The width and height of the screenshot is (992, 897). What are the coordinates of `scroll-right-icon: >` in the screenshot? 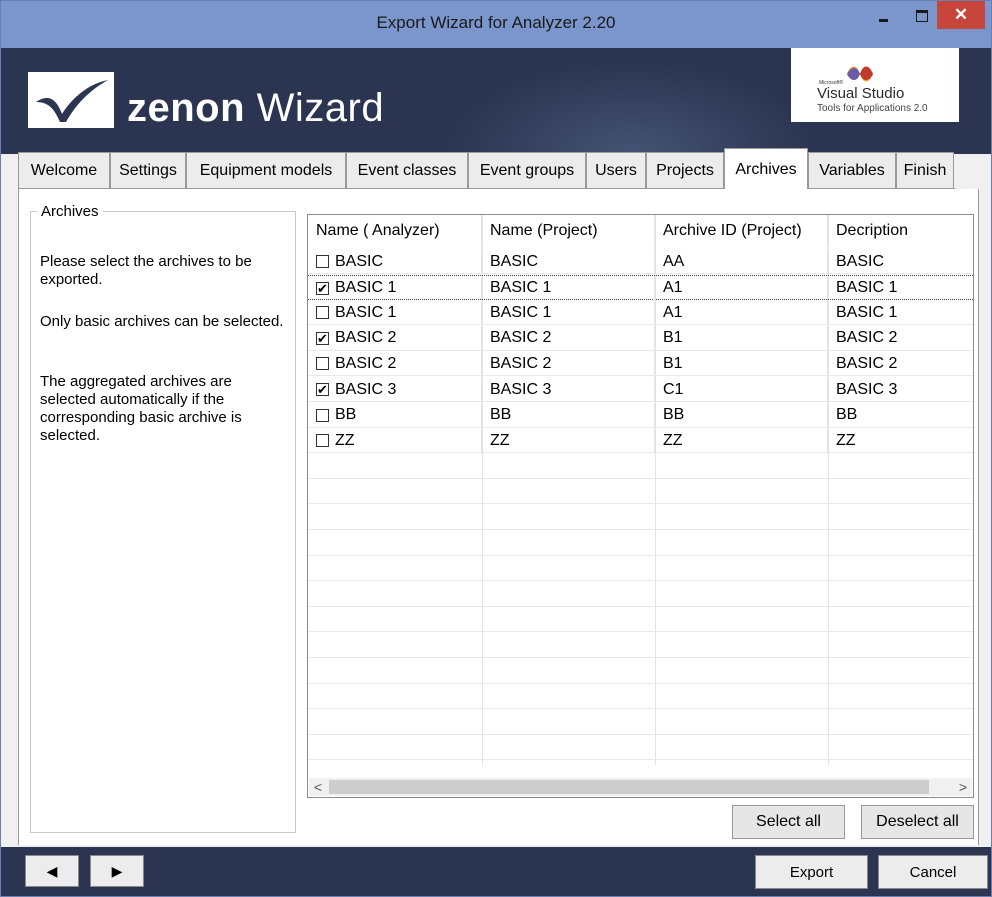 It's located at (963, 787).